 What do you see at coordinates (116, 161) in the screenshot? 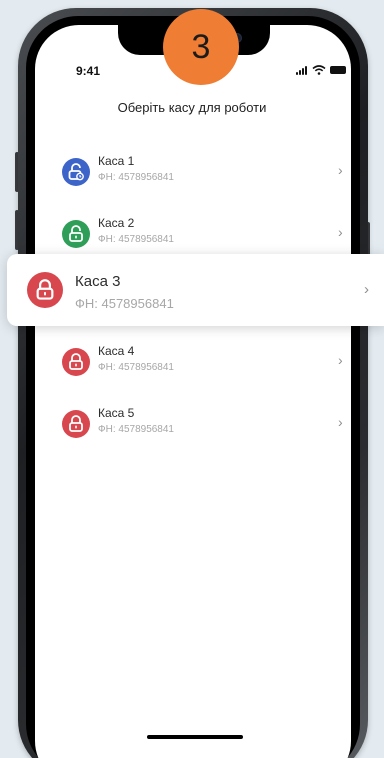
I see `register-name: Каса 1` at bounding box center [116, 161].